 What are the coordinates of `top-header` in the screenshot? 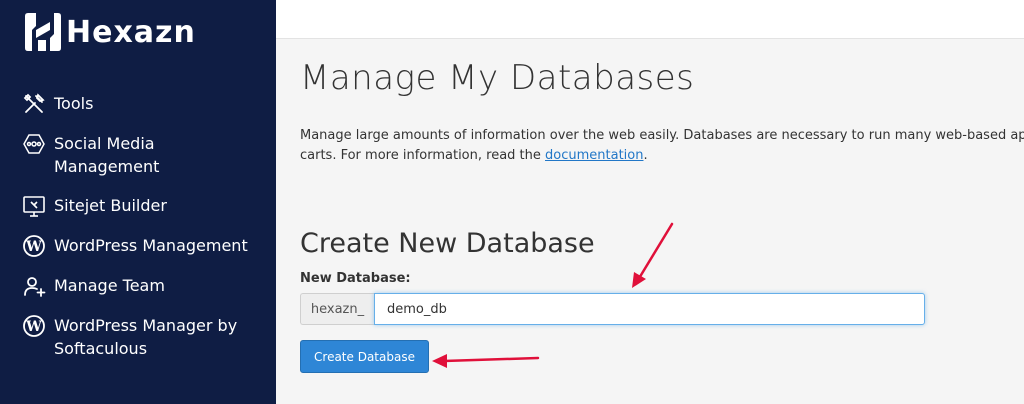 It's located at (650, 19).